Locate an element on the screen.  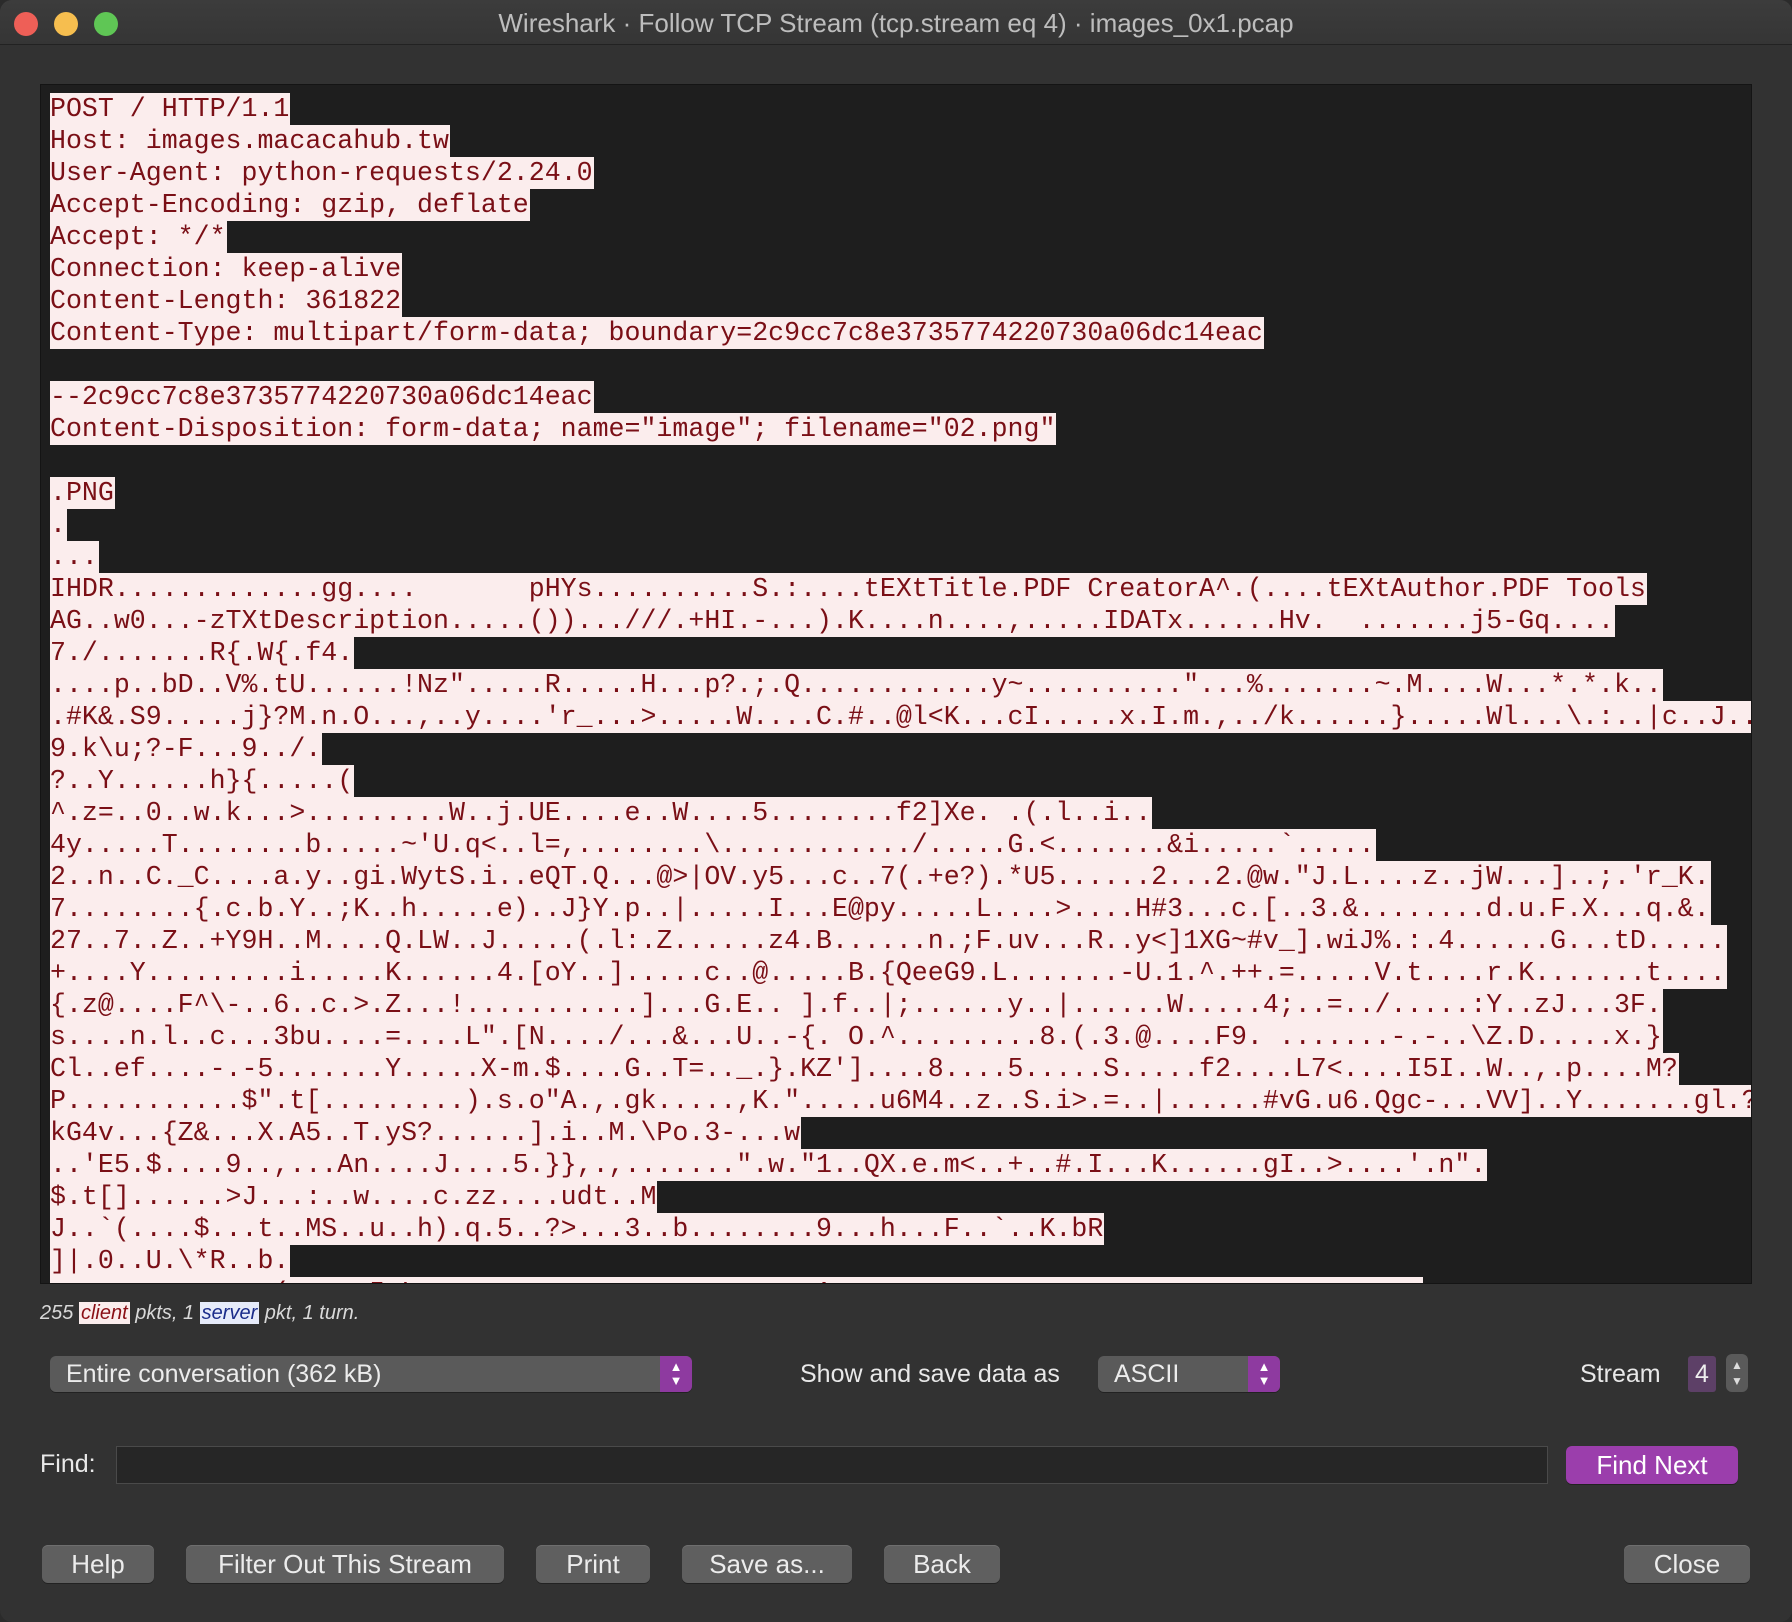
stream-line-text: Connection: keep-alive is located at coordinates (226, 269).